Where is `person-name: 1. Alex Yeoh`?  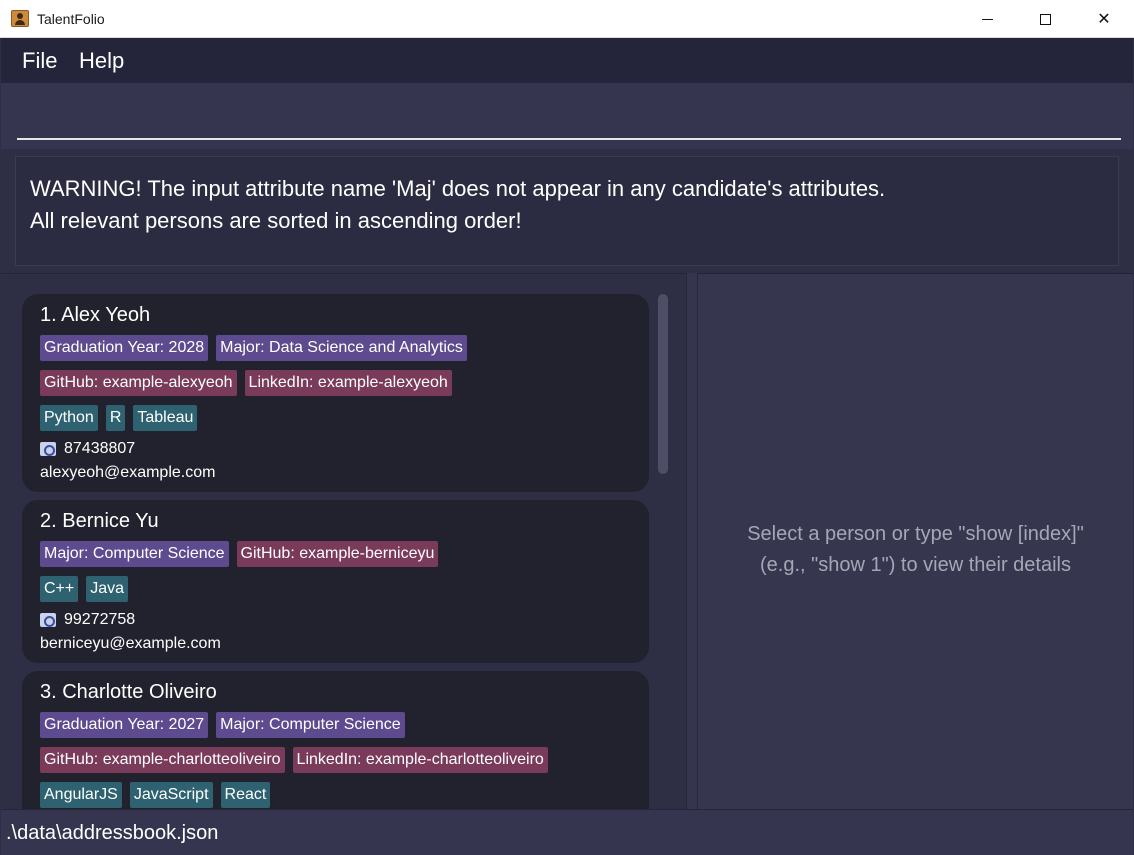 person-name: 1. Alex Yeoh is located at coordinates (95, 315).